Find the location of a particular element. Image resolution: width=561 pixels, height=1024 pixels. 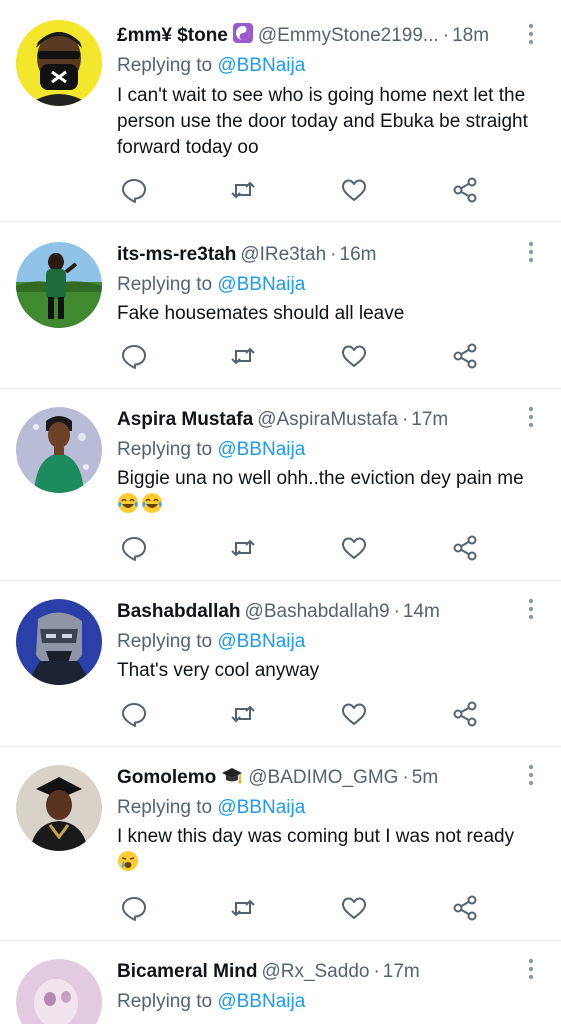

tweet-header: its-ms-re3tah @IRe3tah · 16m is located at coordinates (321, 255).